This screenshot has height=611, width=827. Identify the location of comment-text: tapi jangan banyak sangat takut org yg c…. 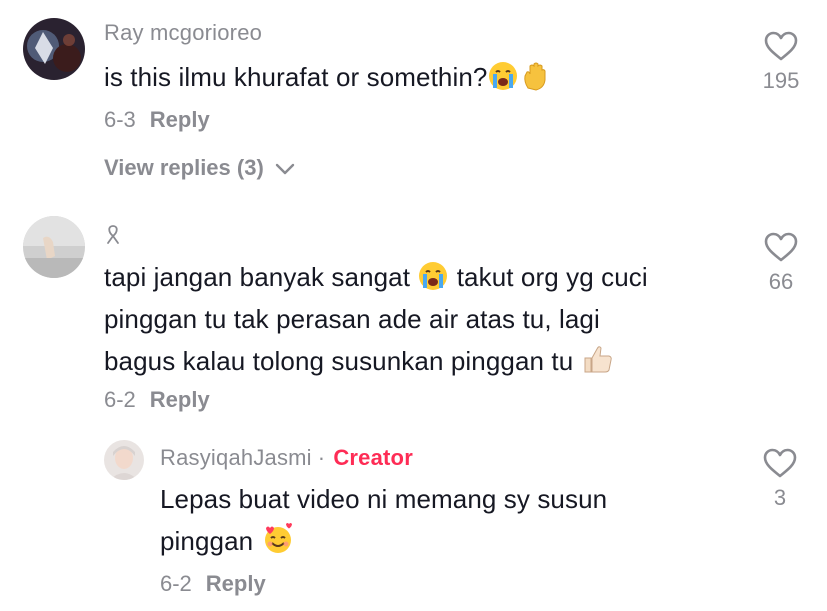
(376, 319).